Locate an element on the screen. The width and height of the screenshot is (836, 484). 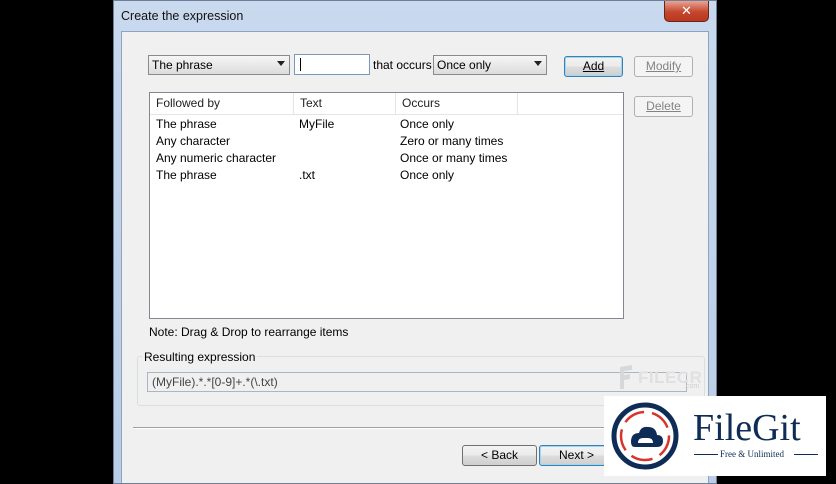
cell-followed-by: Any character is located at coordinates (193, 141).